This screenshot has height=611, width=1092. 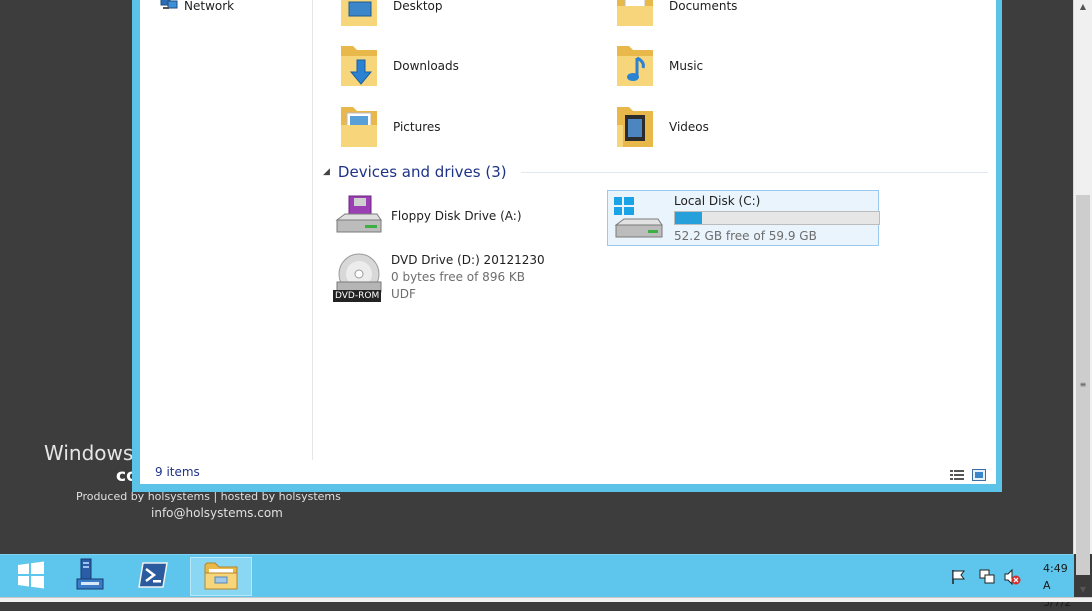 I want to click on disk-usage-fill, so click(x=688, y=218).